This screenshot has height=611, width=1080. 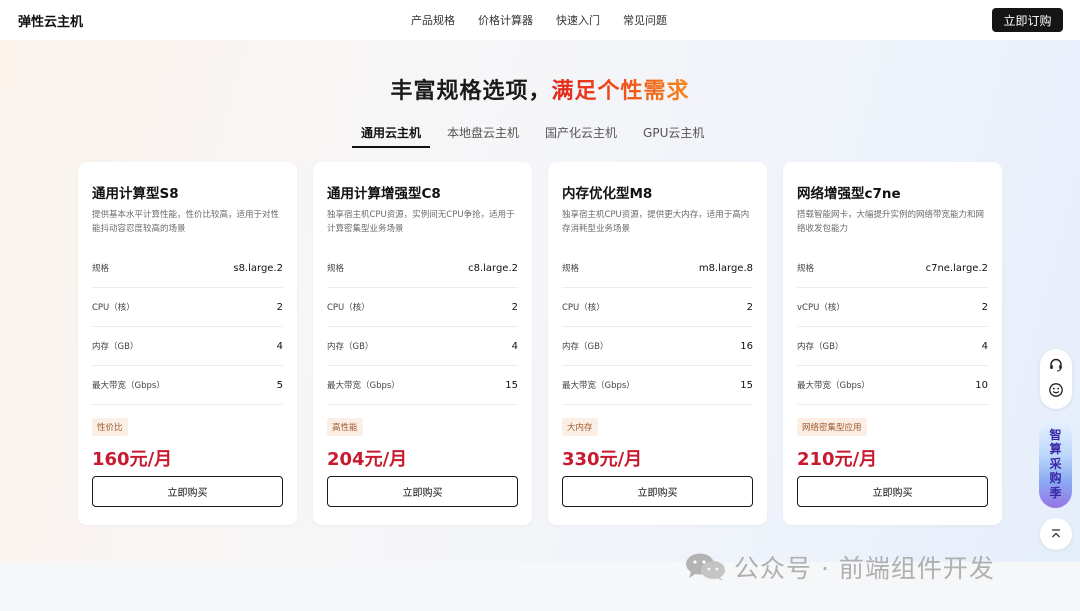 What do you see at coordinates (483, 136) in the screenshot?
I see `tab-local-disk-instance: 本地盘云主机` at bounding box center [483, 136].